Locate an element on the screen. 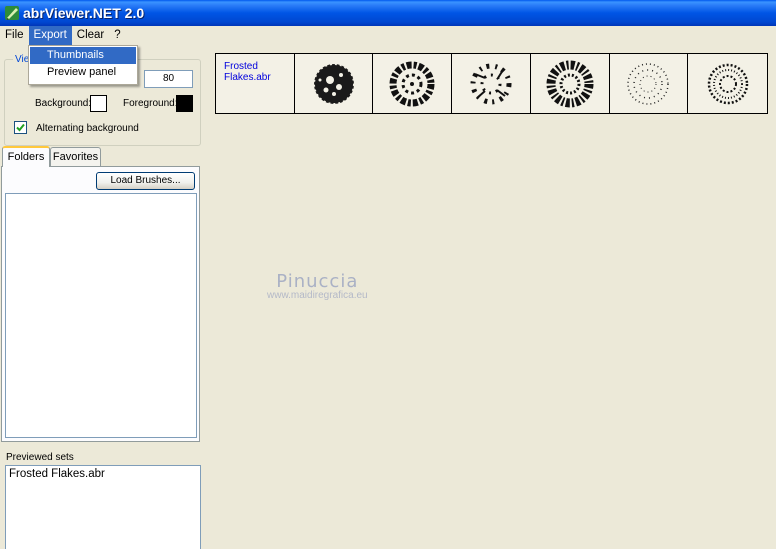  watermark: Pinuccia www.maidiregrafica.eu is located at coordinates (317, 286).